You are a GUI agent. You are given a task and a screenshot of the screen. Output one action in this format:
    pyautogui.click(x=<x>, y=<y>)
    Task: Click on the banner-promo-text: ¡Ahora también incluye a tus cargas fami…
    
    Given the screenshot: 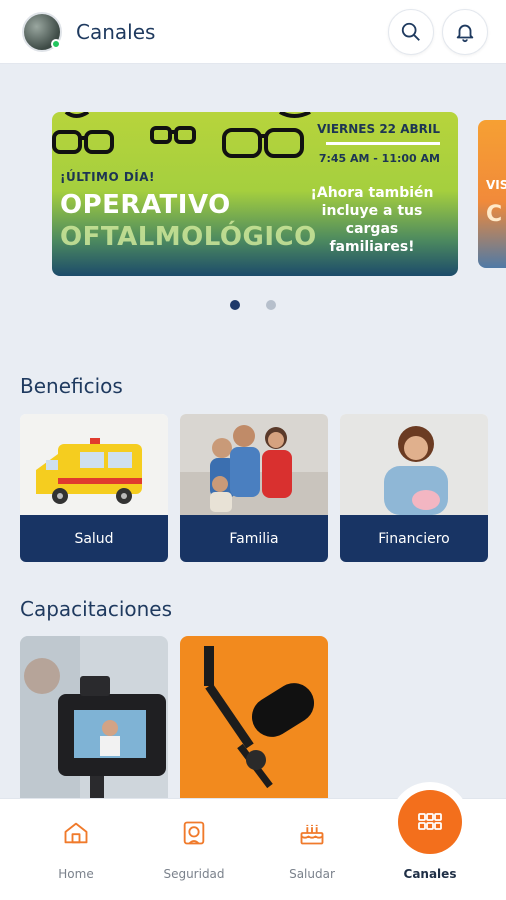 What is the action you would take?
    pyautogui.click(x=372, y=220)
    